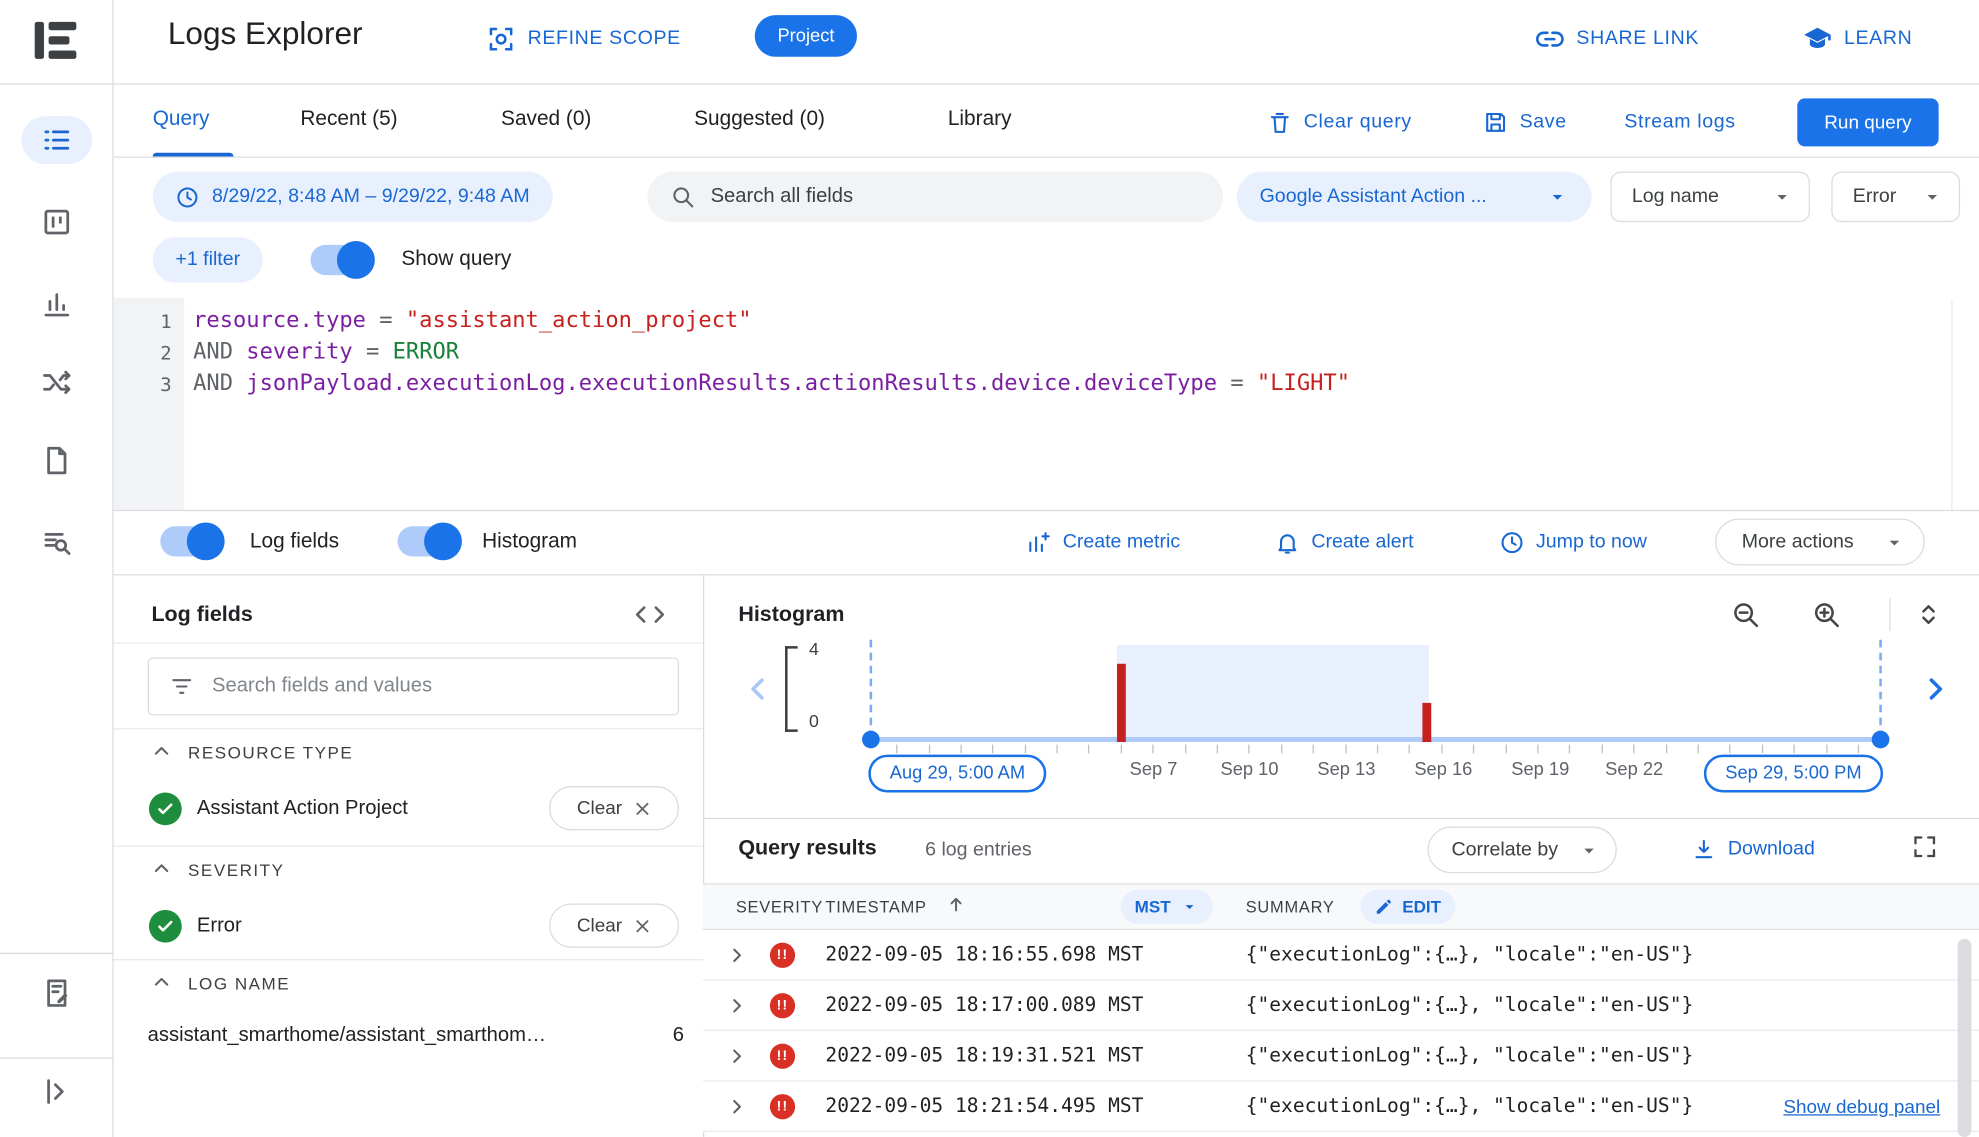 This screenshot has height=1137, width=1979. What do you see at coordinates (875, 906) in the screenshot?
I see `column-timestamp: TIMESTAMP` at bounding box center [875, 906].